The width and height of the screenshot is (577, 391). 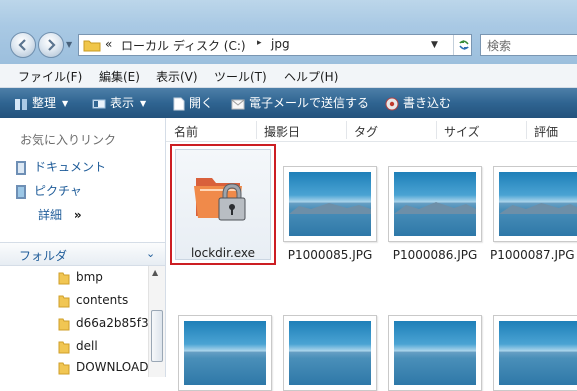 What do you see at coordinates (528, 45) in the screenshot?
I see `search-input: 検索` at bounding box center [528, 45].